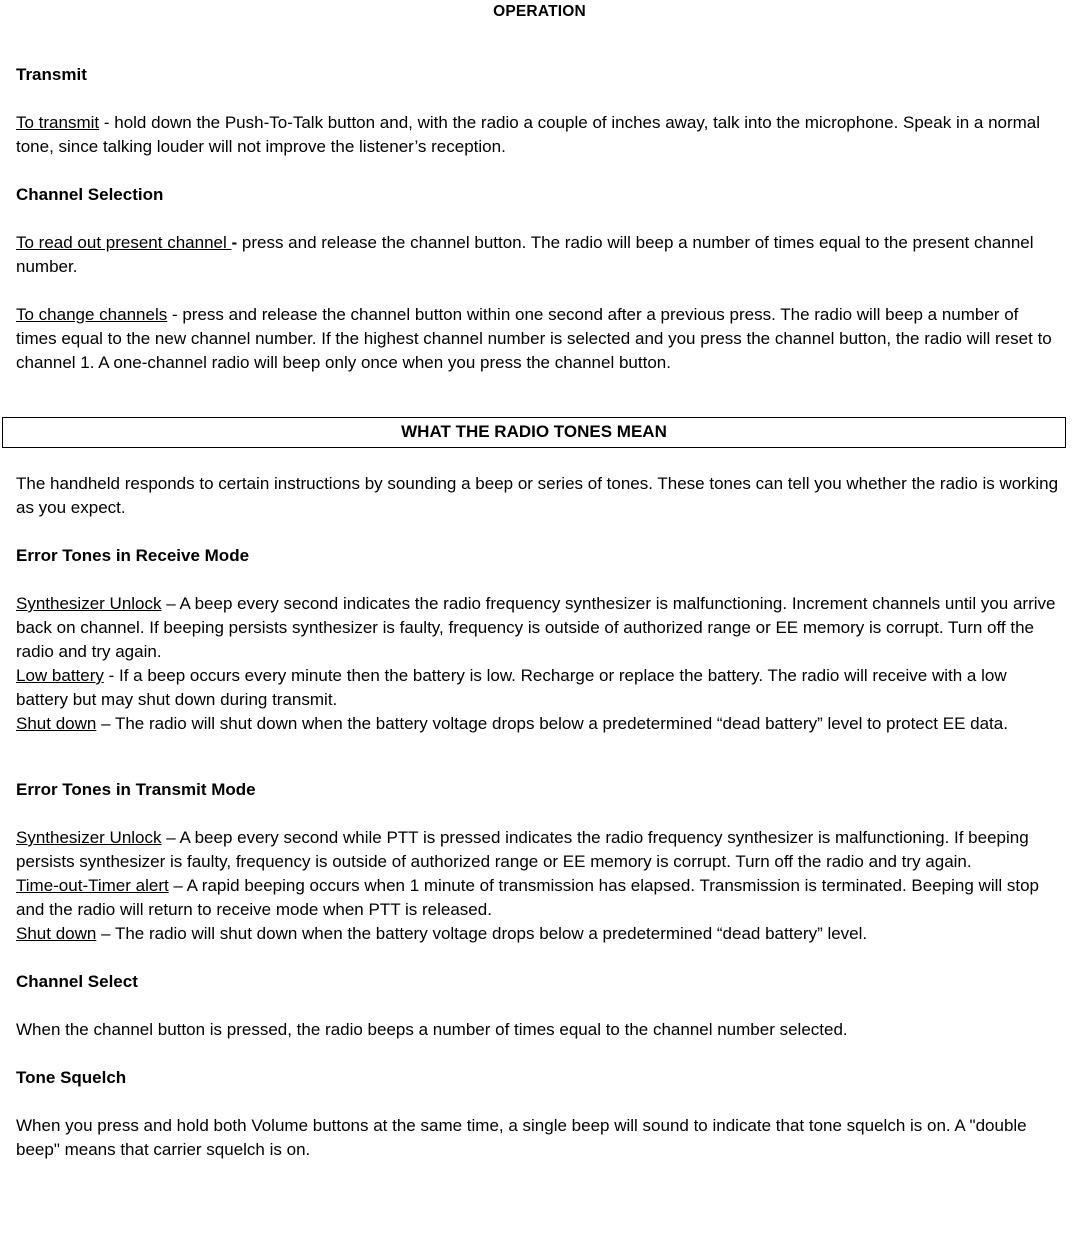 The image size is (1074, 1249). I want to click on heading-error-tones-receive: Error Tones in Receive Mode, so click(133, 555).